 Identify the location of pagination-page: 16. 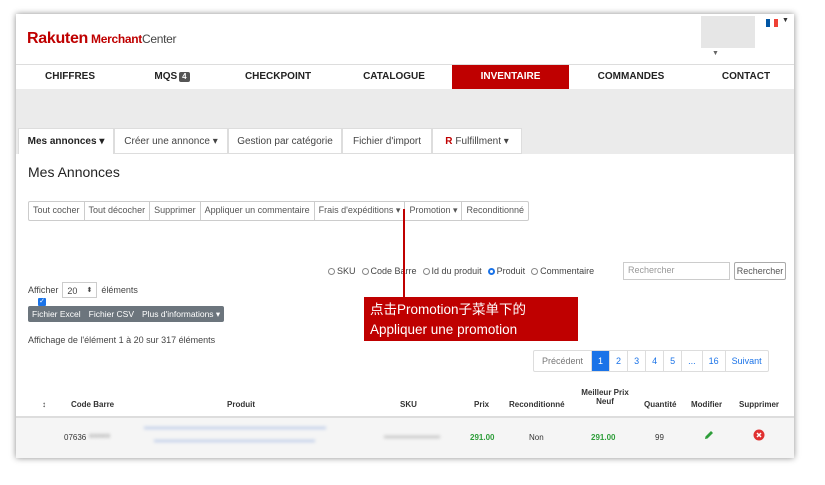
(714, 361).